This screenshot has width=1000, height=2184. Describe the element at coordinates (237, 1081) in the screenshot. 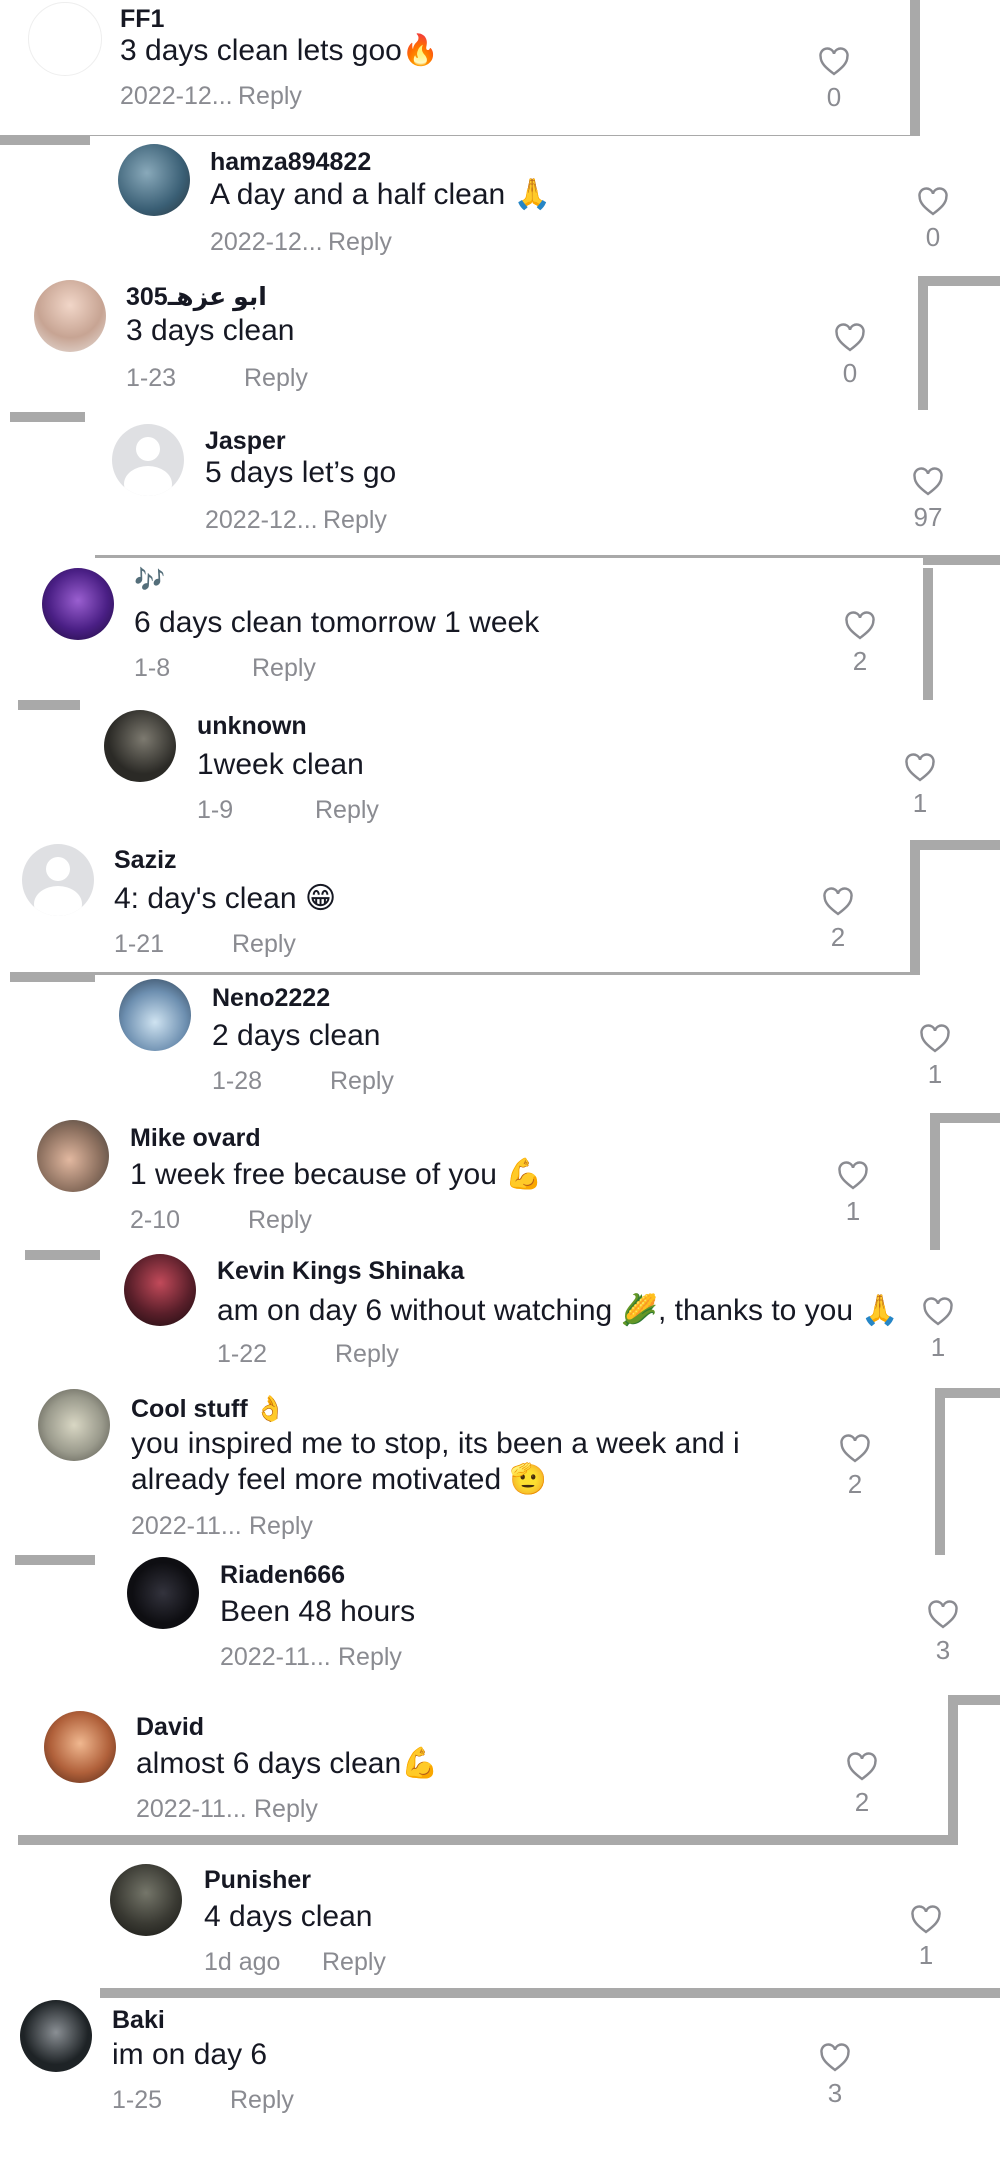

I see `comment-date: 1-28` at that location.